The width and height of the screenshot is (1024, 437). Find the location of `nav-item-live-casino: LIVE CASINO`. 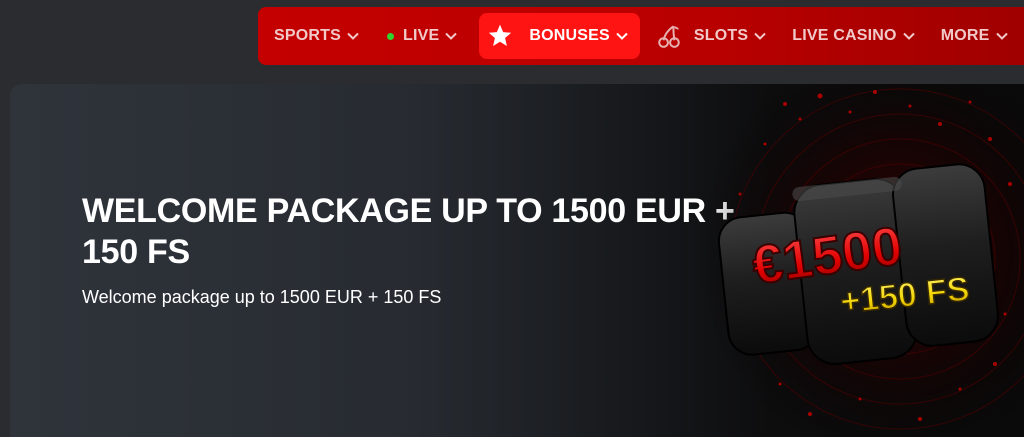

nav-item-live-casino: LIVE CASINO is located at coordinates (854, 36).